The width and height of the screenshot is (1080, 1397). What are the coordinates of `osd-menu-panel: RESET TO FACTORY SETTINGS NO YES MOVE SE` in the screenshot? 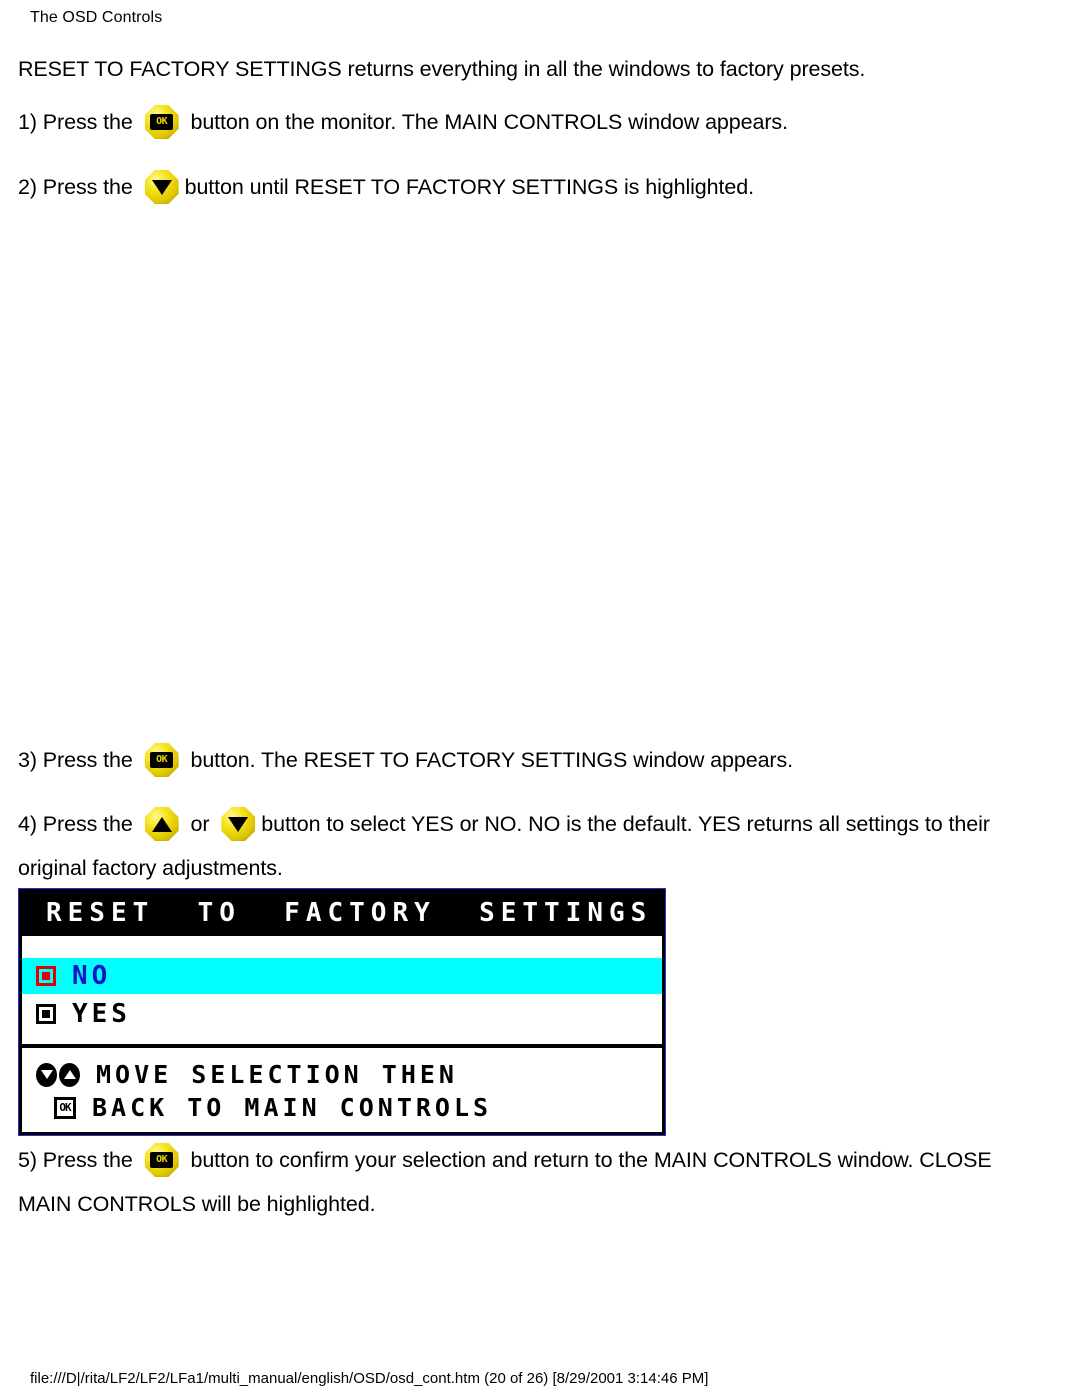 It's located at (342, 1012).